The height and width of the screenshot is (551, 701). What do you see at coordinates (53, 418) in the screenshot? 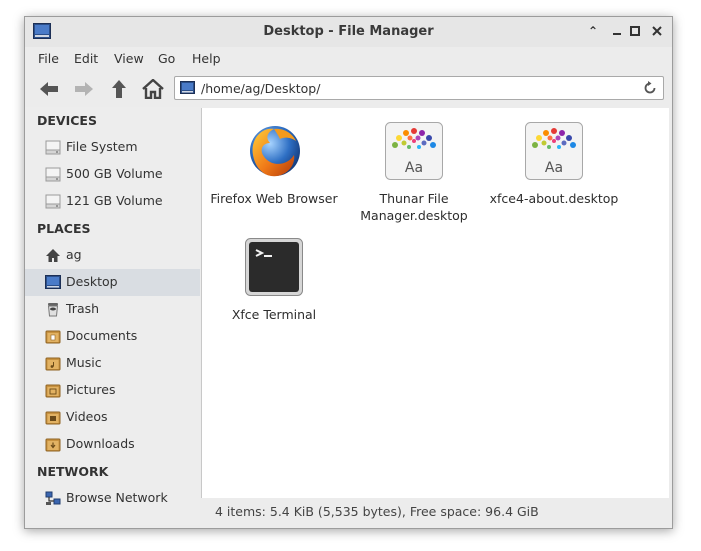
I see `folder-videos-icon` at bounding box center [53, 418].